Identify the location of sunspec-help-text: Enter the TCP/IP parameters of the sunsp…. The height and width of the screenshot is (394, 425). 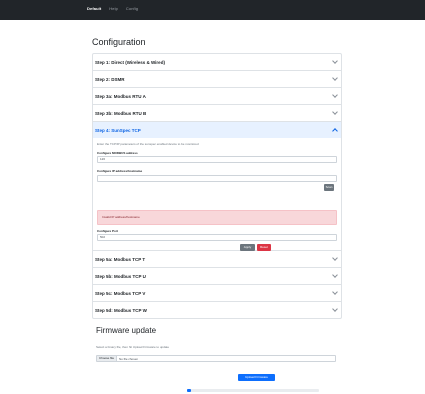
(148, 144).